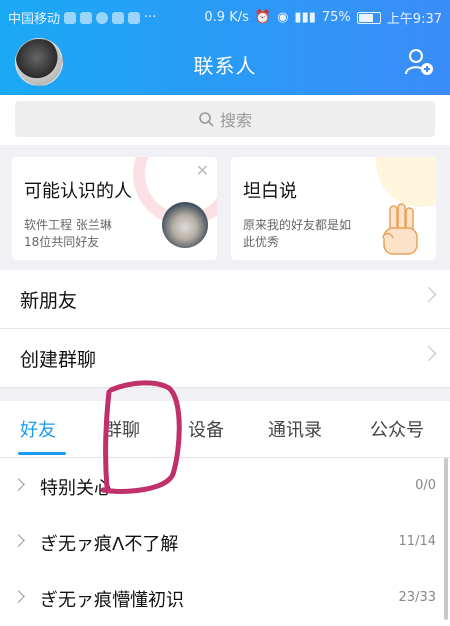 The width and height of the screenshot is (450, 626). What do you see at coordinates (305, 17) in the screenshot?
I see `signal-icon: ▮▮▮` at bounding box center [305, 17].